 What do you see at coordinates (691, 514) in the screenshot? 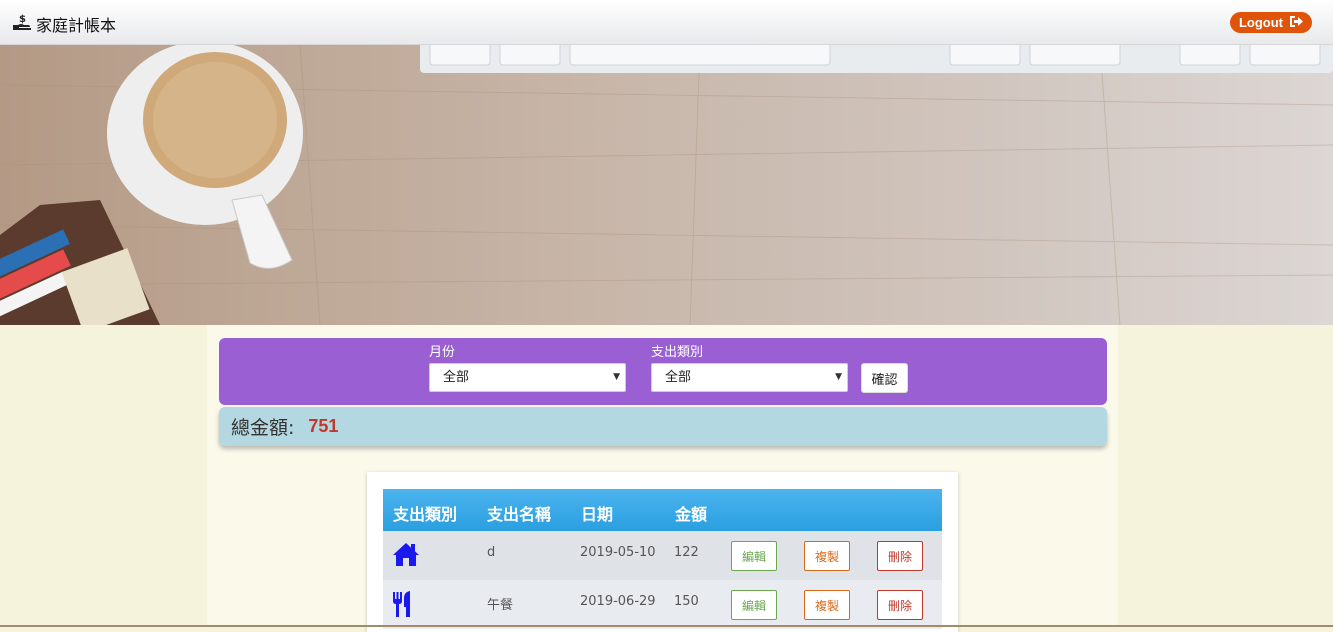
I see `column-header-amount: 金額` at bounding box center [691, 514].